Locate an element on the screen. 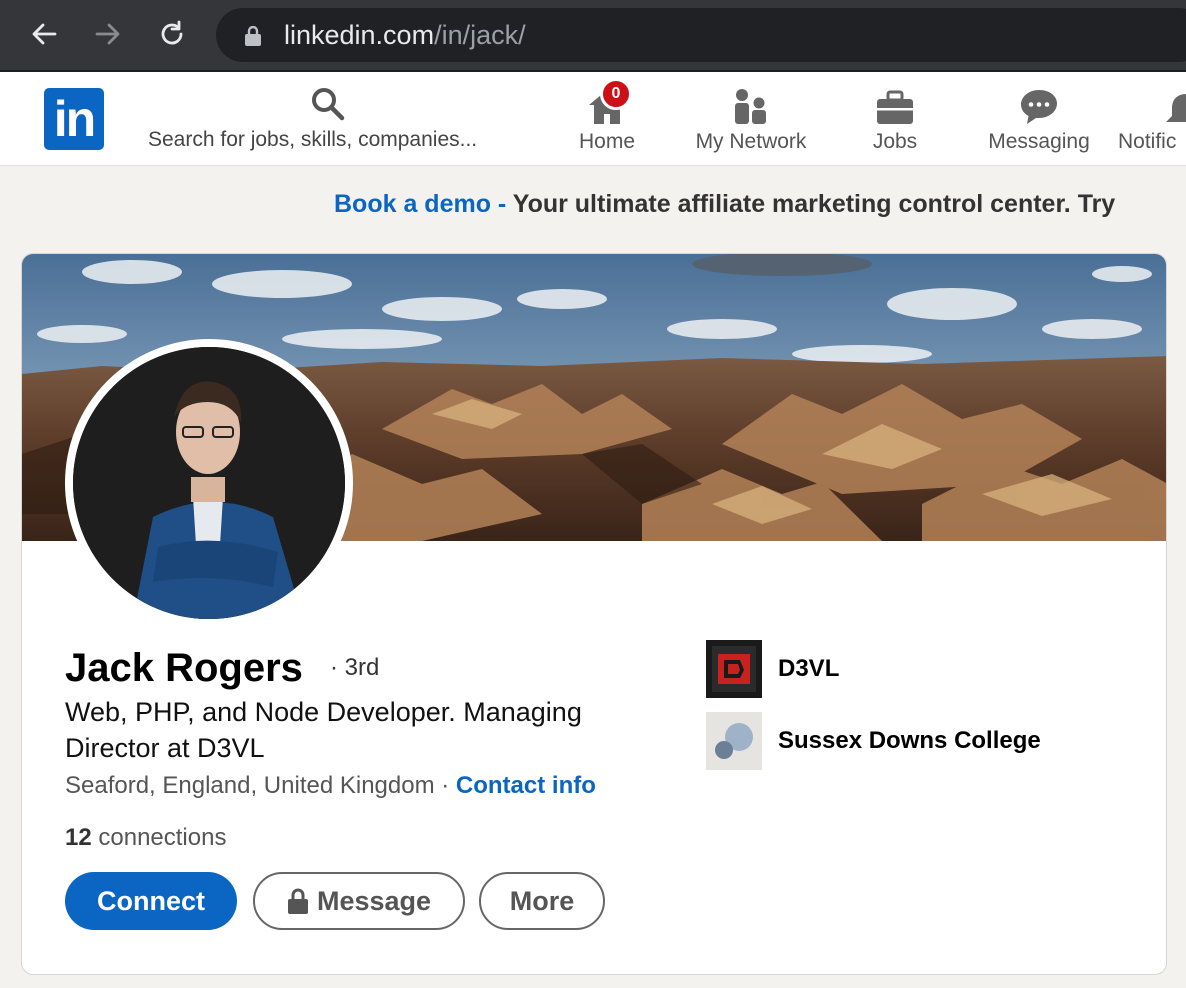 The image size is (1186, 988). contact-info-link: Contact info is located at coordinates (526, 785).